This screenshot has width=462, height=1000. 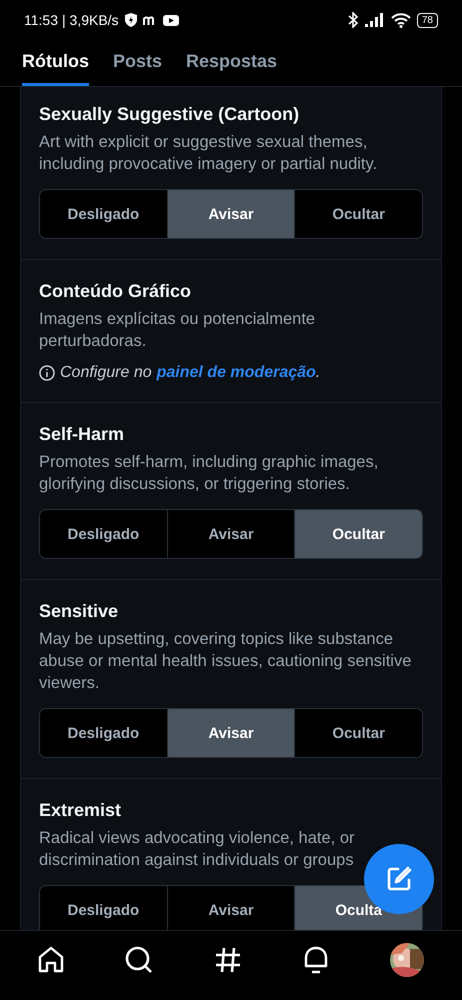 What do you see at coordinates (82, 434) in the screenshot?
I see `label-title: Self-Harm` at bounding box center [82, 434].